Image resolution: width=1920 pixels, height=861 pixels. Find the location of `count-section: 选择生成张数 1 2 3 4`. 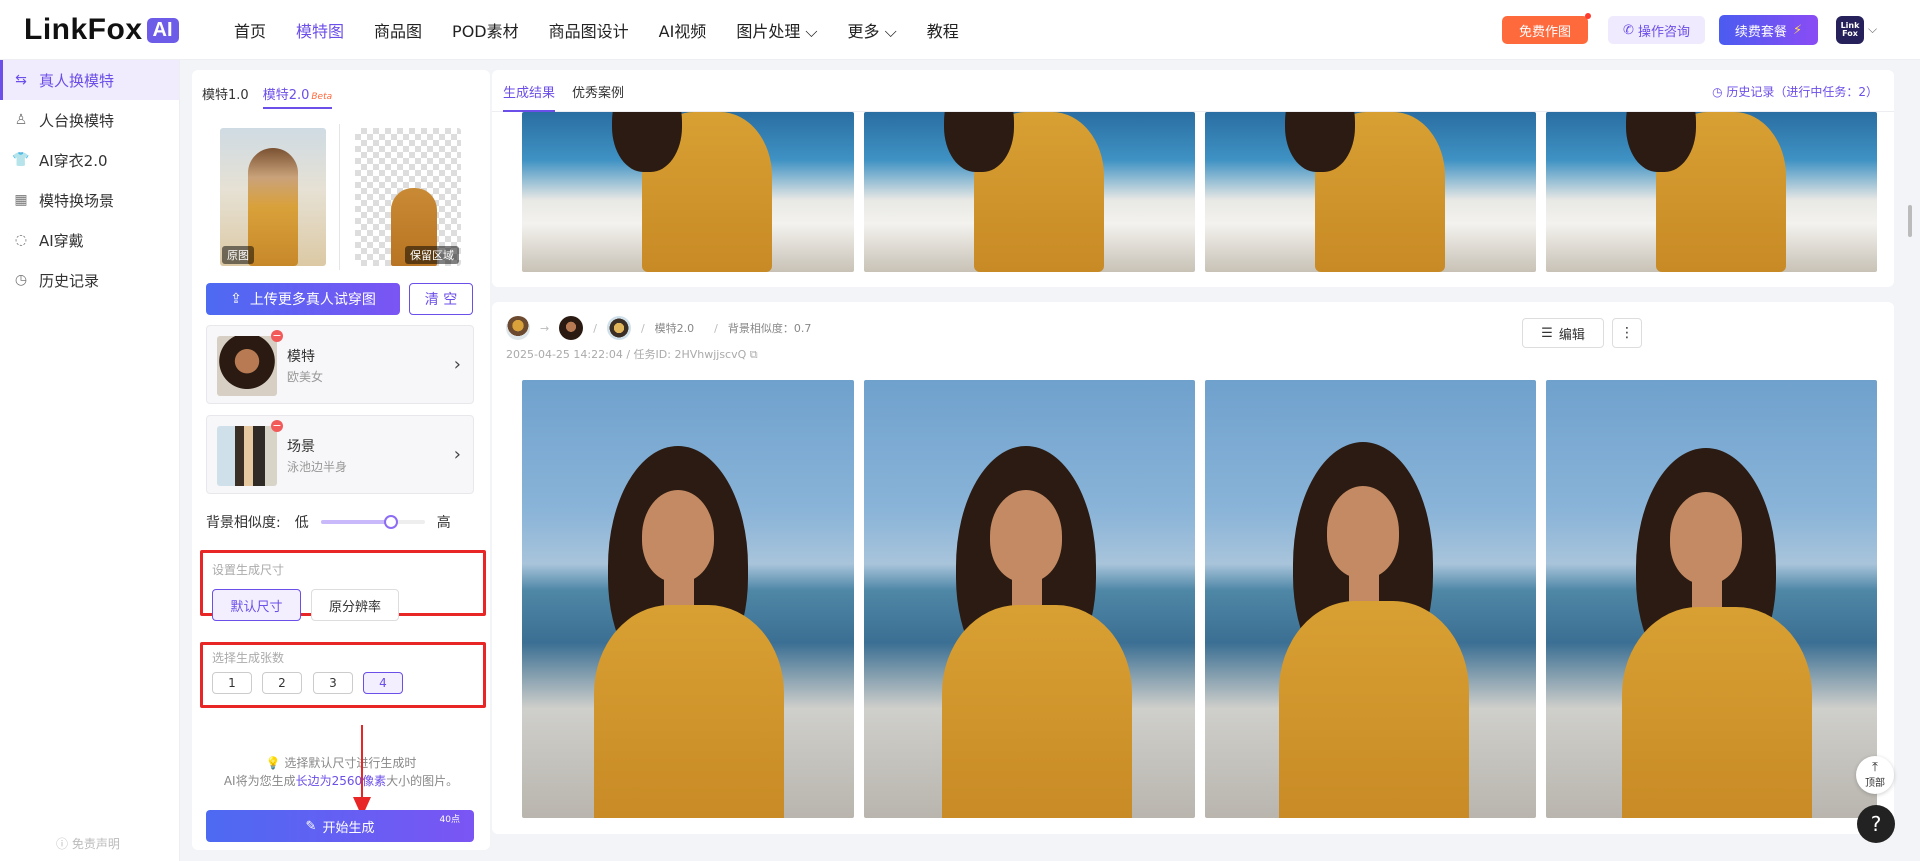

count-section: 选择生成张数 1 2 3 4 is located at coordinates (343, 675).